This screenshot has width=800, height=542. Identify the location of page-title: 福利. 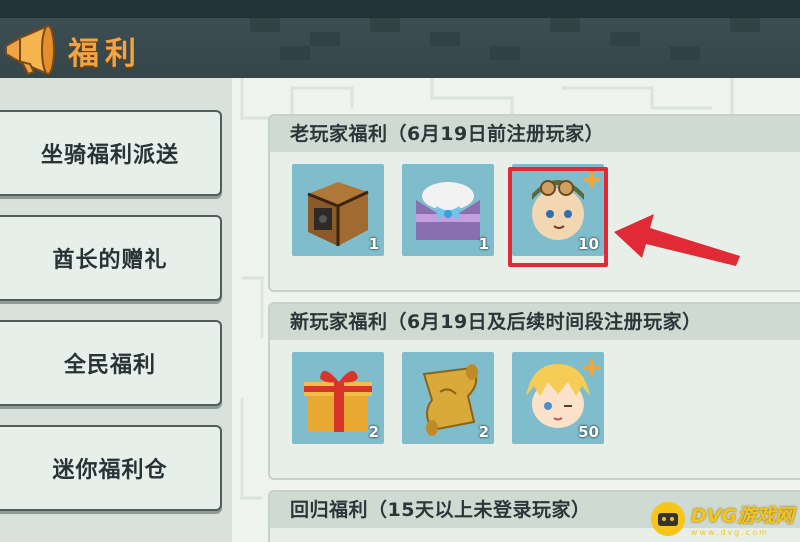
(105, 54).